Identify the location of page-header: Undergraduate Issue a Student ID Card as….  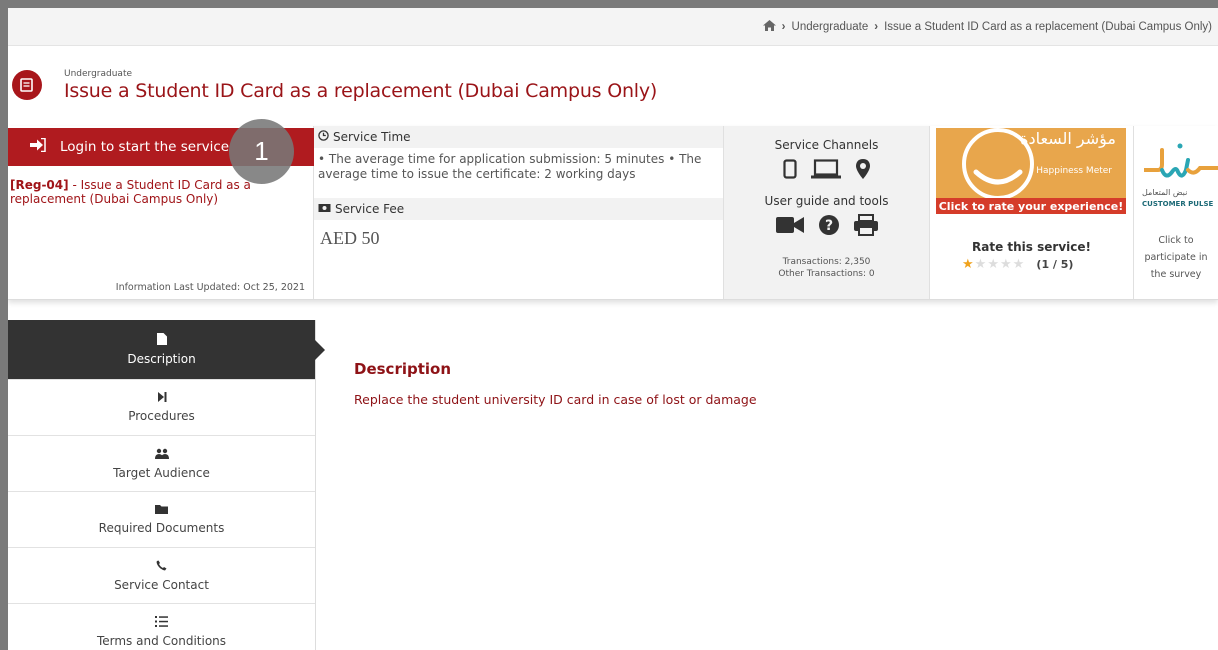
(334, 85).